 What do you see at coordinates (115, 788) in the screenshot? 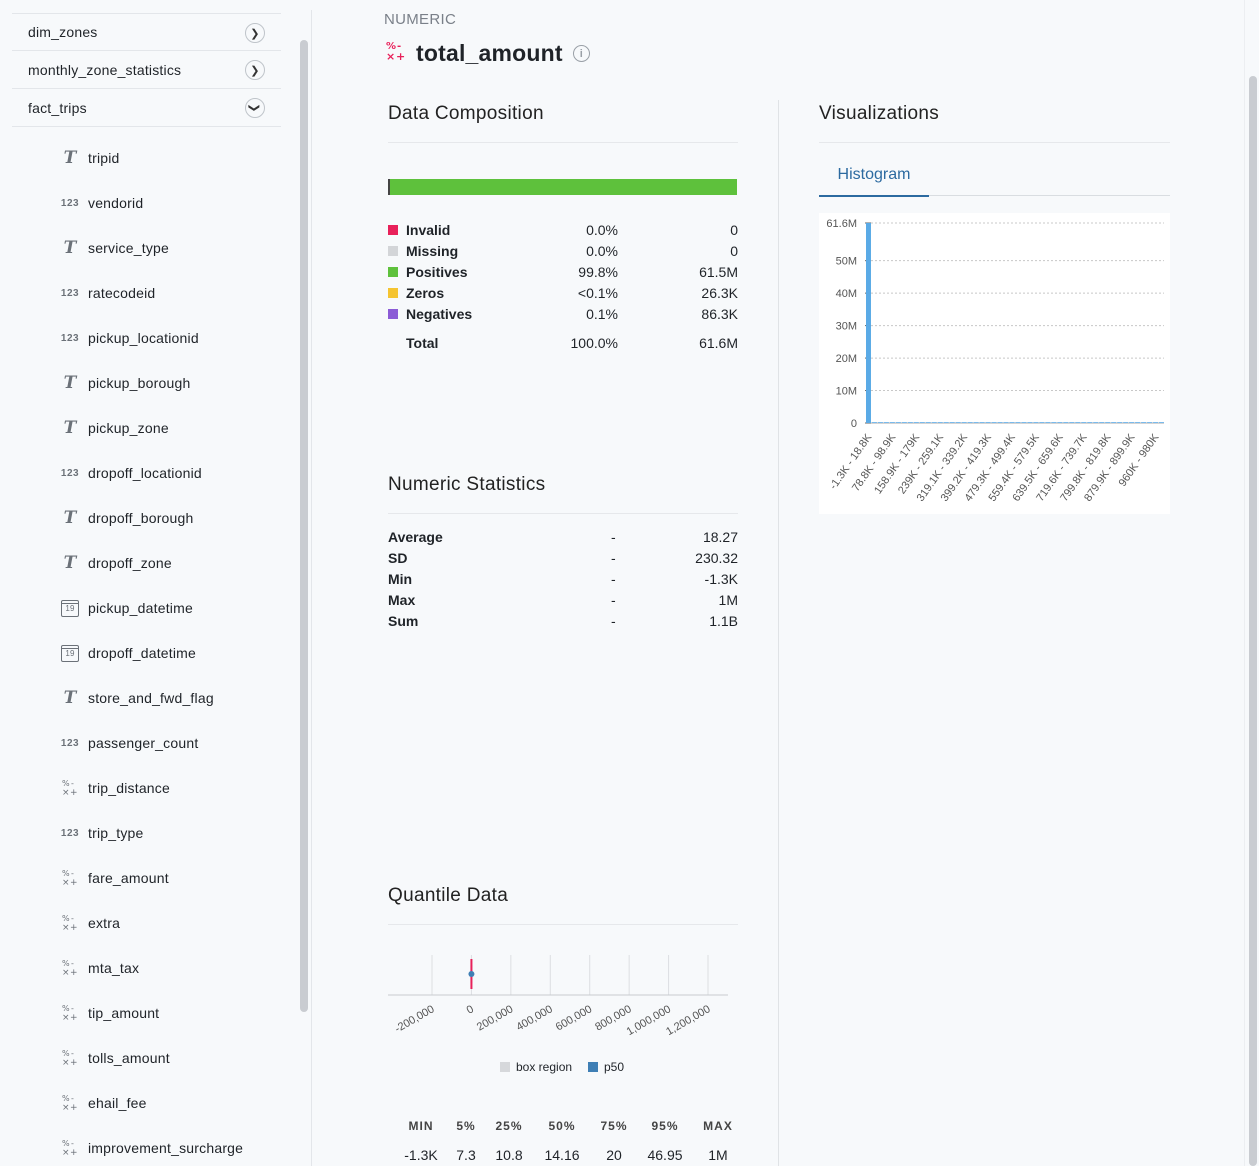
I see `column-item-trip-distance: % - × + trip_distance` at bounding box center [115, 788].